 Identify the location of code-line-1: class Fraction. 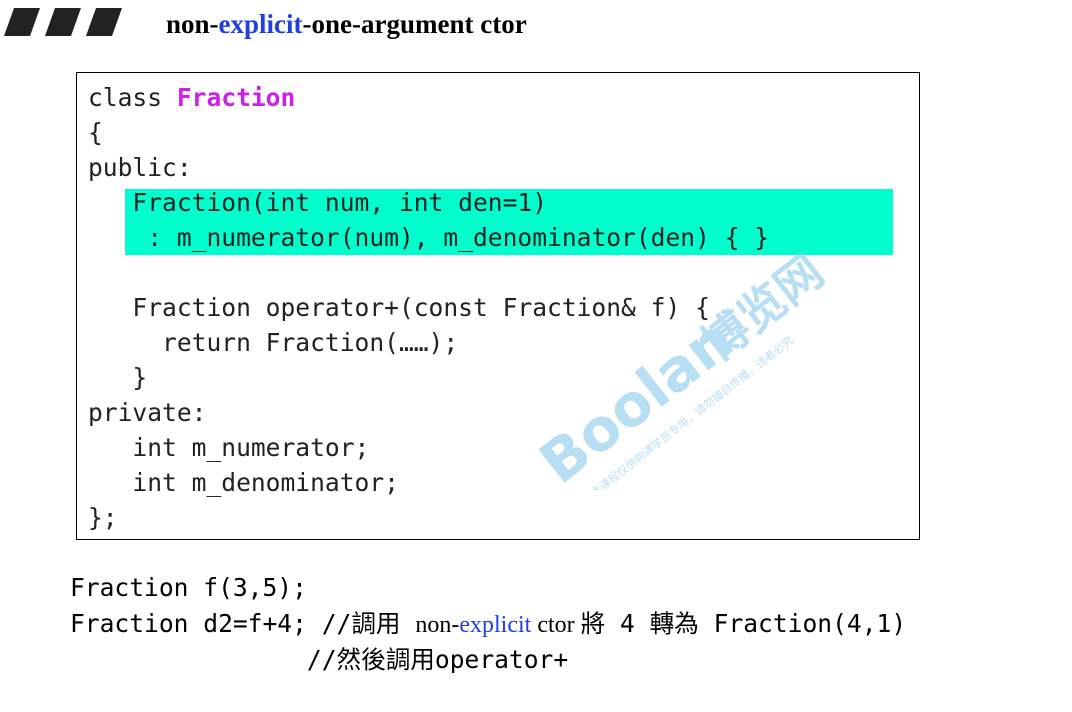
(428, 97).